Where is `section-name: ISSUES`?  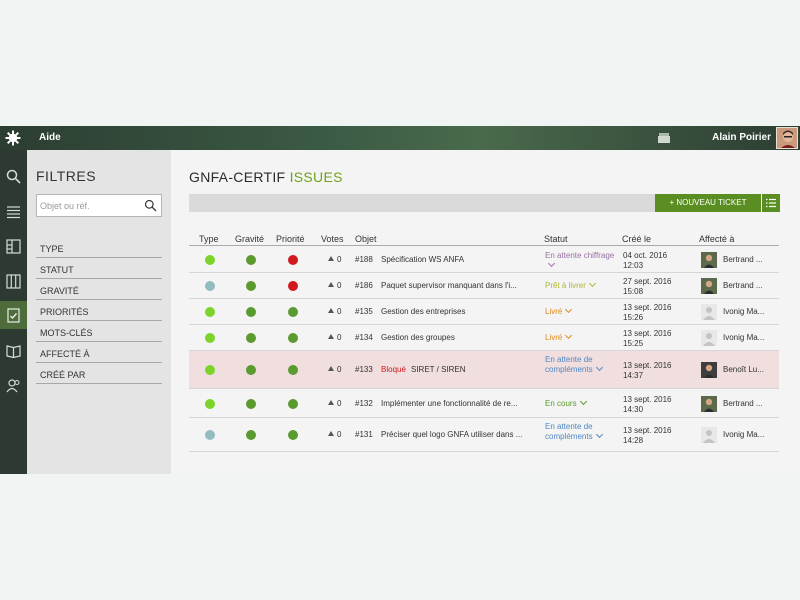
section-name: ISSUES is located at coordinates (316, 177).